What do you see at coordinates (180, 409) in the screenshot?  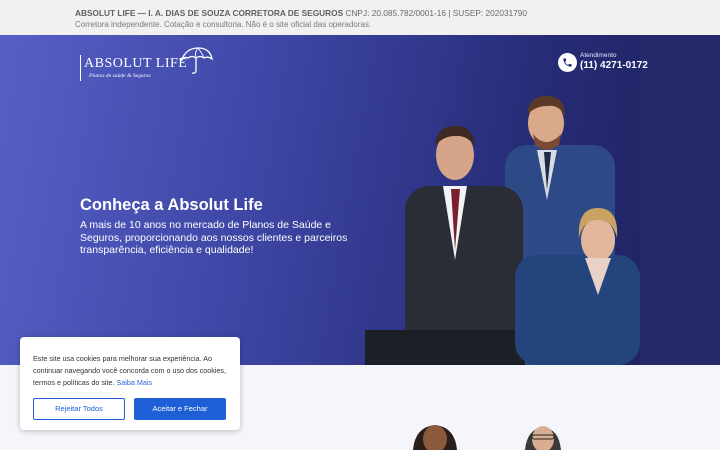 I see `accept-close-button: Aceitar e Fechar` at bounding box center [180, 409].